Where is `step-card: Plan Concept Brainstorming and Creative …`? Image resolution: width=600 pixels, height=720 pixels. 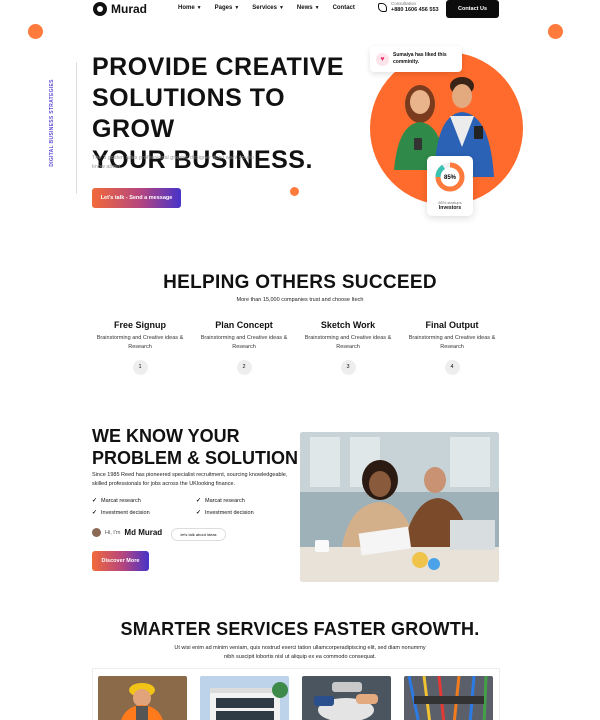
step-card: Plan Concept Brainstorming and Creative … is located at coordinates (244, 347).